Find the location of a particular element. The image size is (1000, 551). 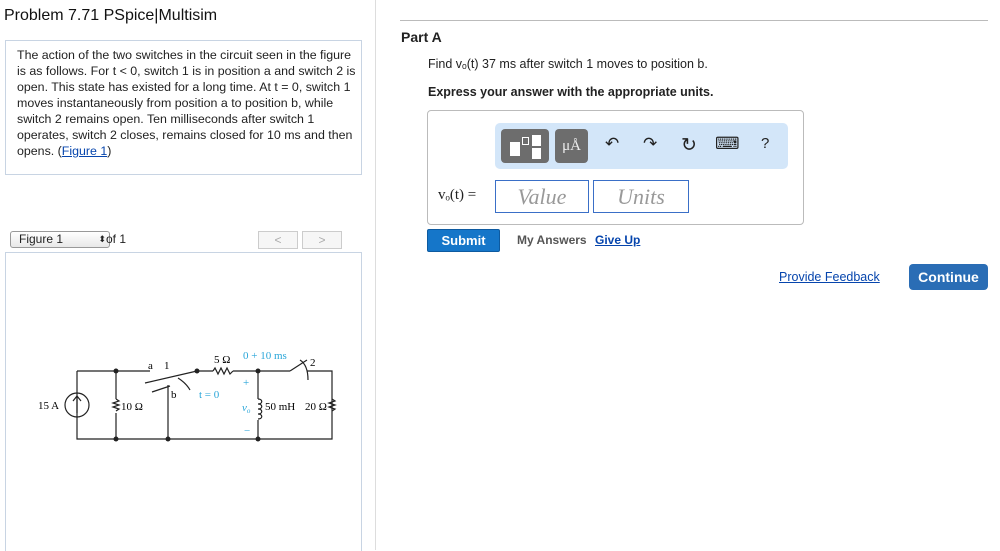

switch-2-label: 2 is located at coordinates (313, 363).